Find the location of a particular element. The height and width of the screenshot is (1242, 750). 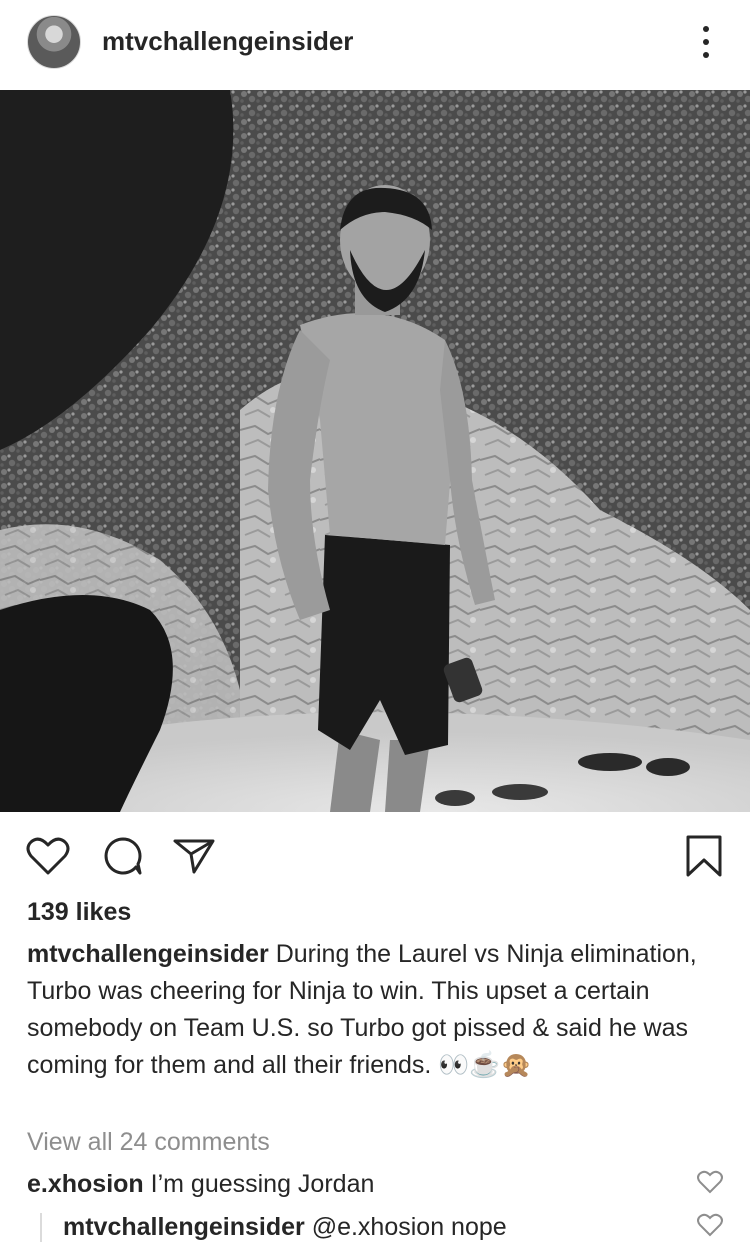

post-header: mtvchallengeinsider is located at coordinates (375, 45).